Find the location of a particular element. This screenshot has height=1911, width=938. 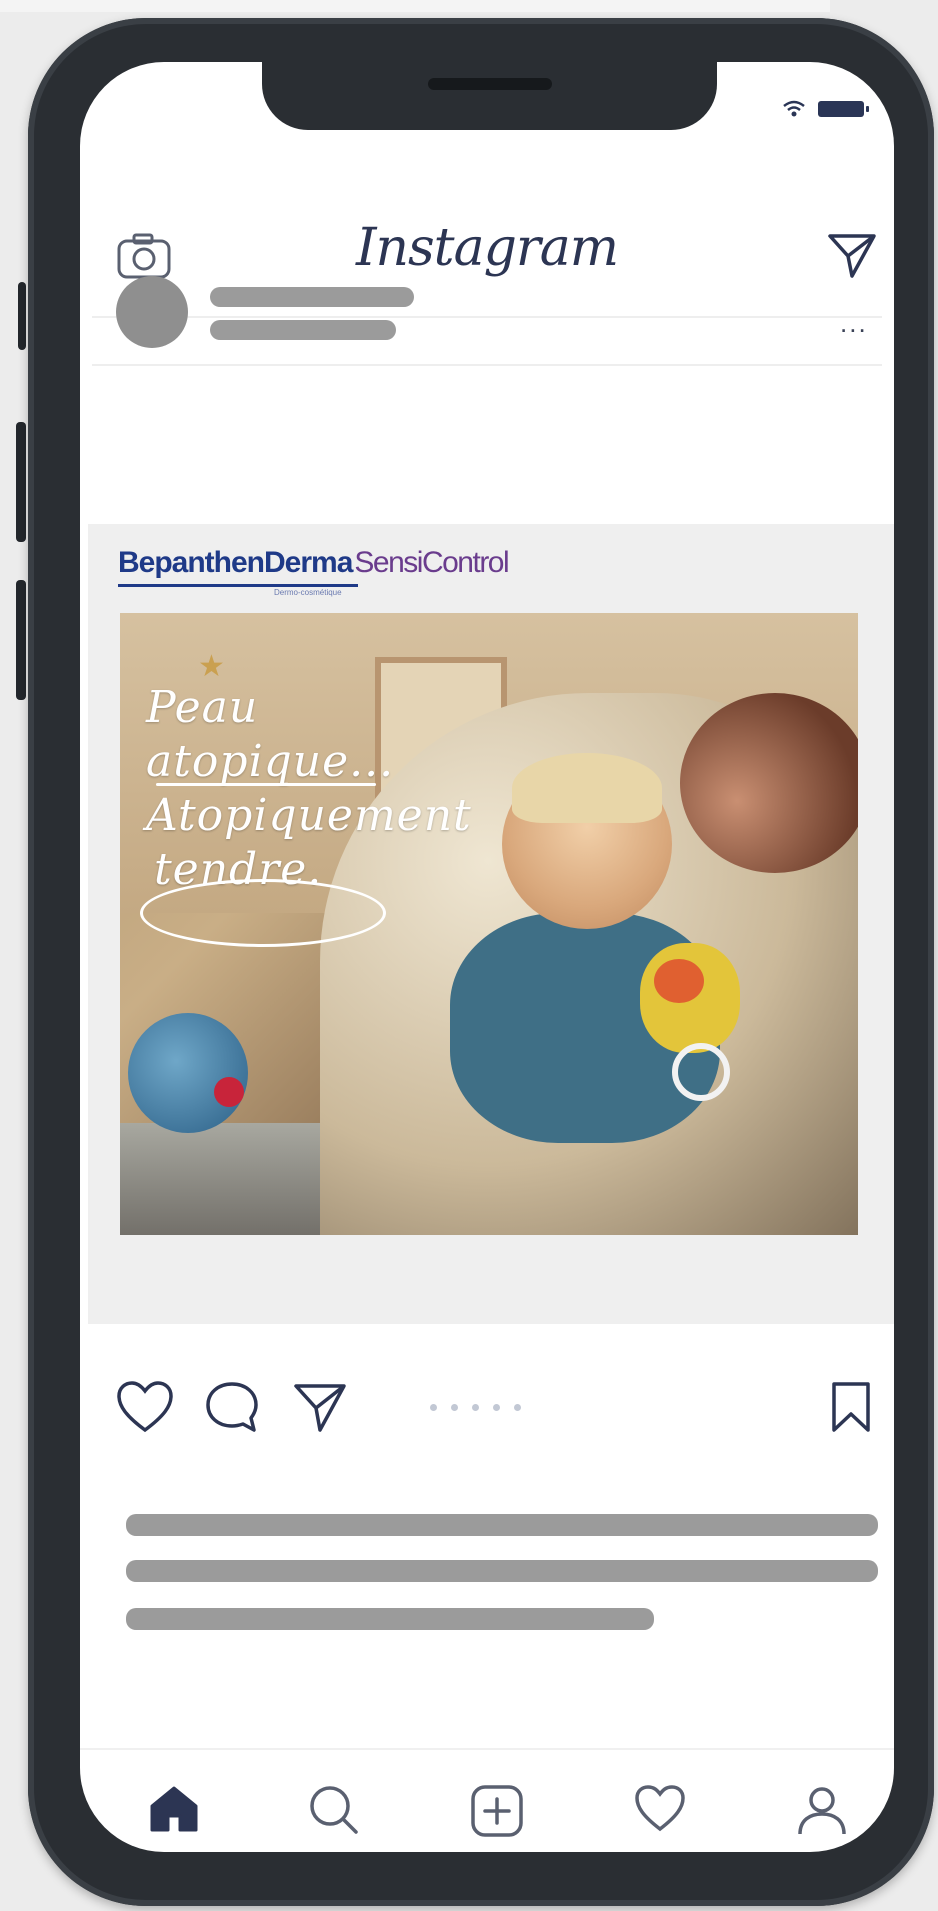

battery-icon is located at coordinates (843, 109).